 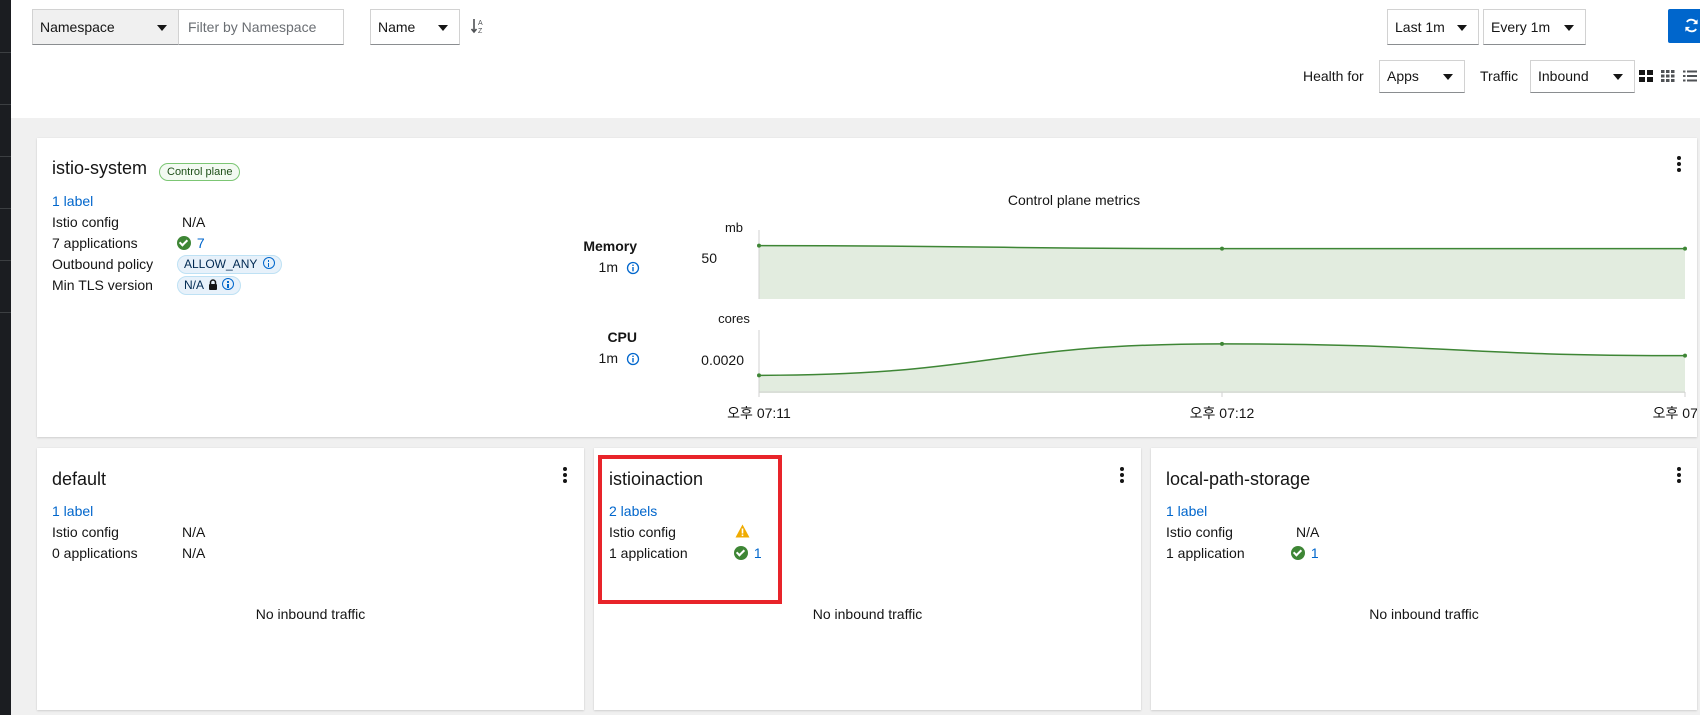 I want to click on applications-value: N/A, so click(x=194, y=553).